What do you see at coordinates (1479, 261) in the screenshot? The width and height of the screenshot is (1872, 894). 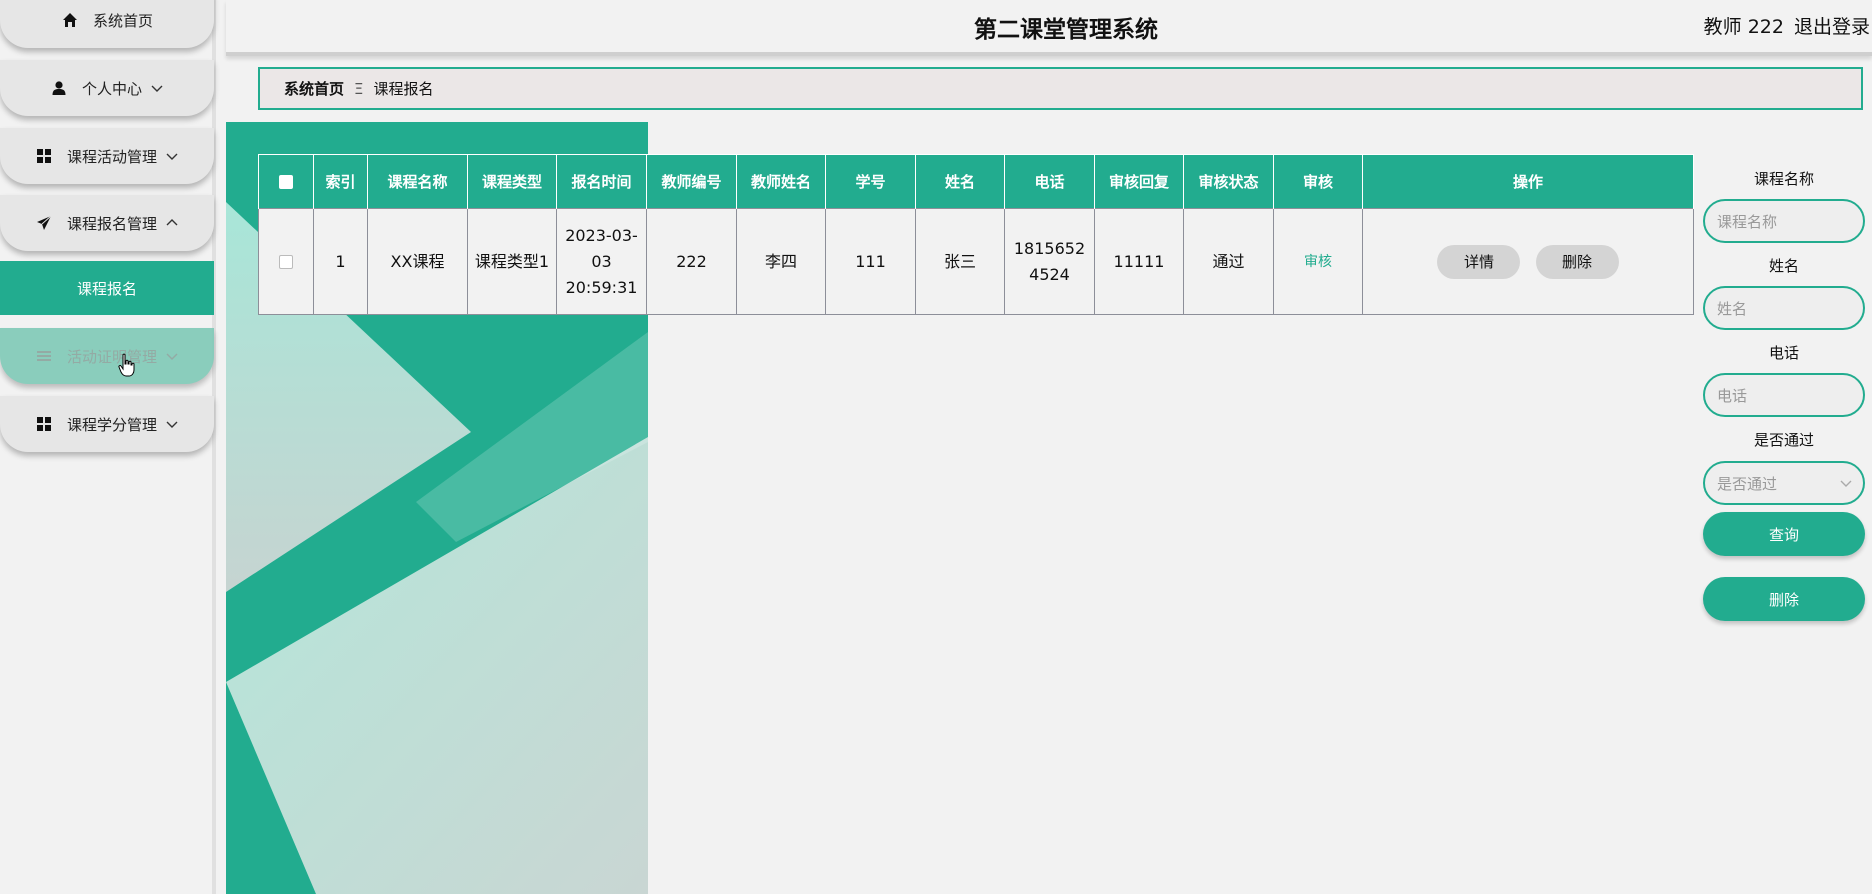 I see `detail-button: 详情` at bounding box center [1479, 261].